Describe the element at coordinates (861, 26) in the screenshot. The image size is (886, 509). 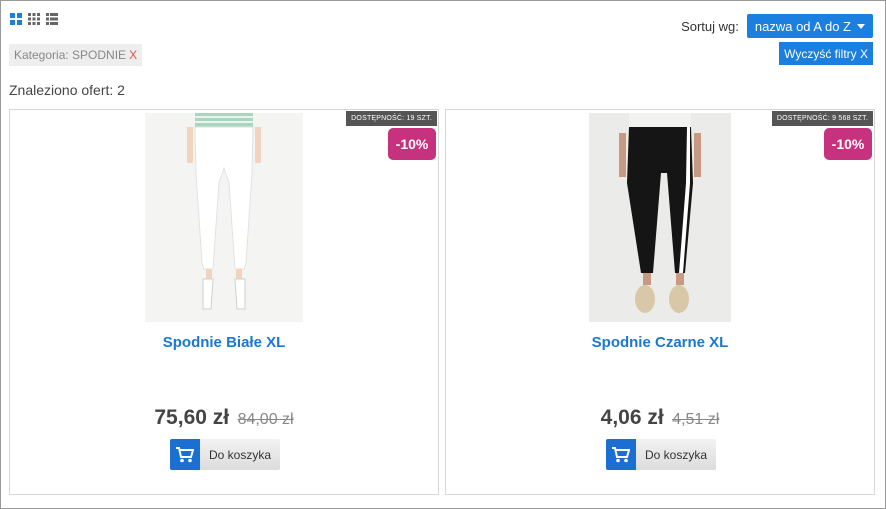
I see `chevron-down-icon` at that location.